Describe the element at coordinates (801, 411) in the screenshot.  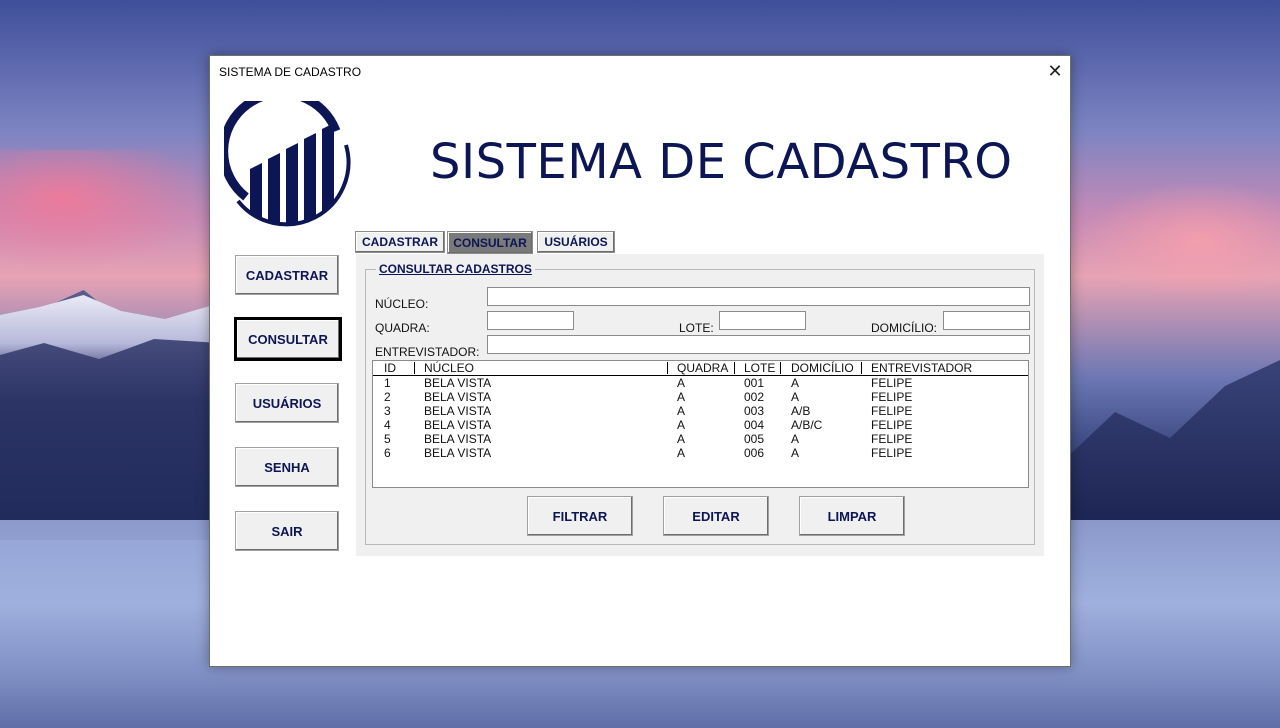
I see `cell-domicilio: A/B` at that location.